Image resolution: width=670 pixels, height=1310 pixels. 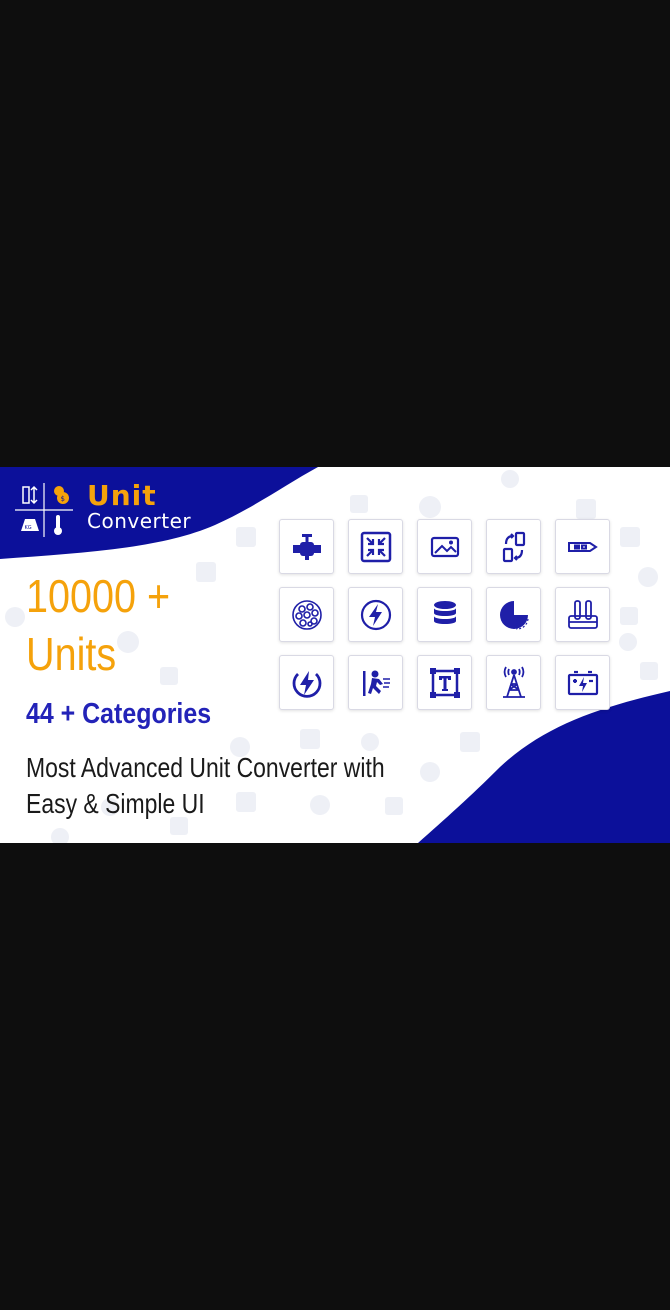 I want to click on logo-title: Unit, so click(x=122, y=495).